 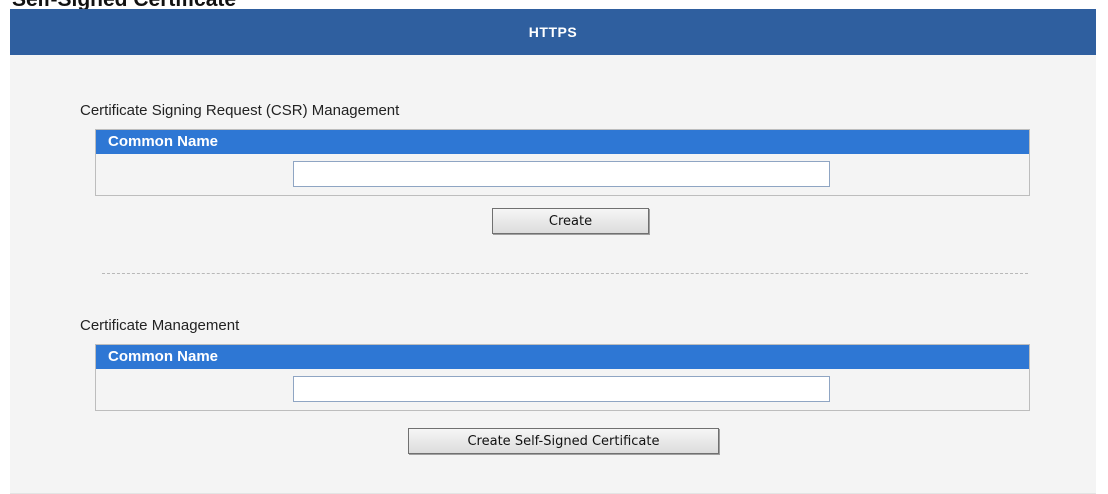 I want to click on cert-common-name-table: Common Name, so click(x=562, y=377).